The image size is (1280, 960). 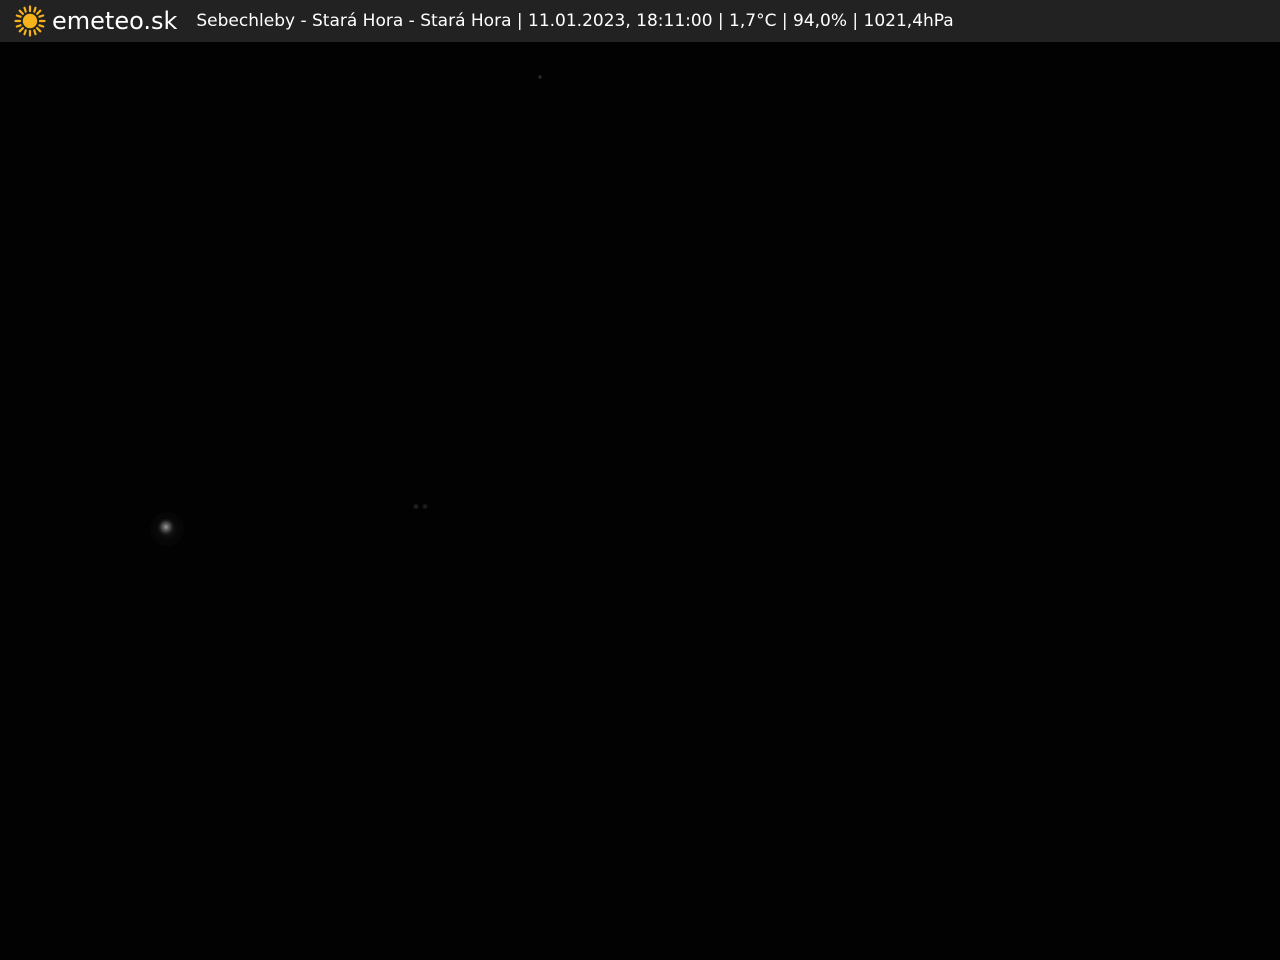 I want to click on distant-light, so click(x=166, y=527).